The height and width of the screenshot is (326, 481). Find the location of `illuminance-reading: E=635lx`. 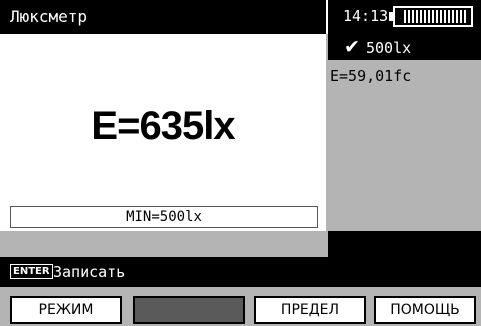

illuminance-reading: E=635lx is located at coordinates (163, 126).